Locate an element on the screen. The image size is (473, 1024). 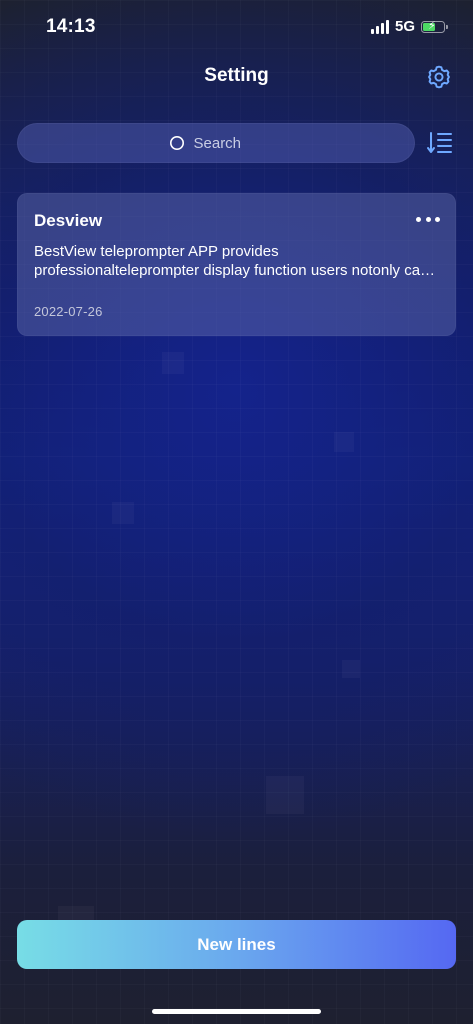
status-indicators: 5G ⚡ is located at coordinates (409, 26).